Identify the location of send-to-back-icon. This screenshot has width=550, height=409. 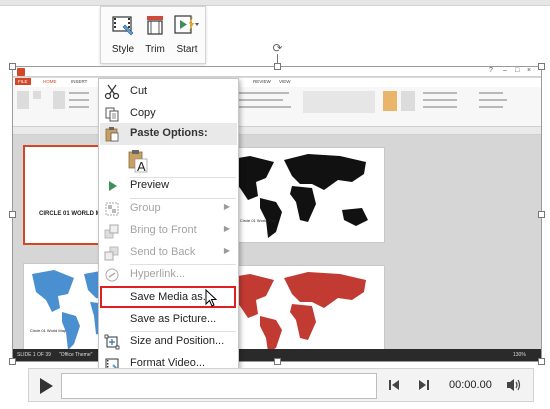
(111, 253).